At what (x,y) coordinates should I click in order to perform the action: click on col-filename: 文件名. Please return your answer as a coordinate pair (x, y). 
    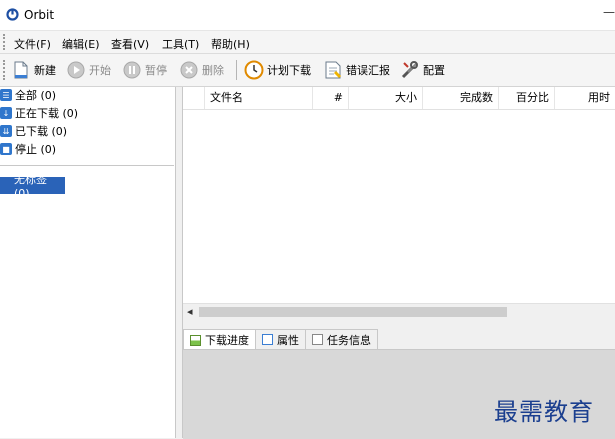
    Looking at the image, I should click on (259, 98).